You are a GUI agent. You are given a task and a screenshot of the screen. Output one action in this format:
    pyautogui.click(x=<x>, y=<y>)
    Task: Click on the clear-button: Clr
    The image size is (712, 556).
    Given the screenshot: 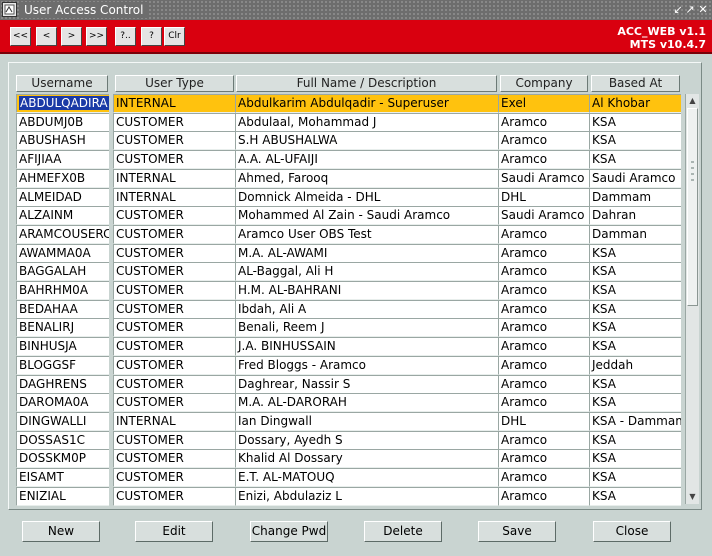 What is the action you would take?
    pyautogui.click(x=174, y=36)
    